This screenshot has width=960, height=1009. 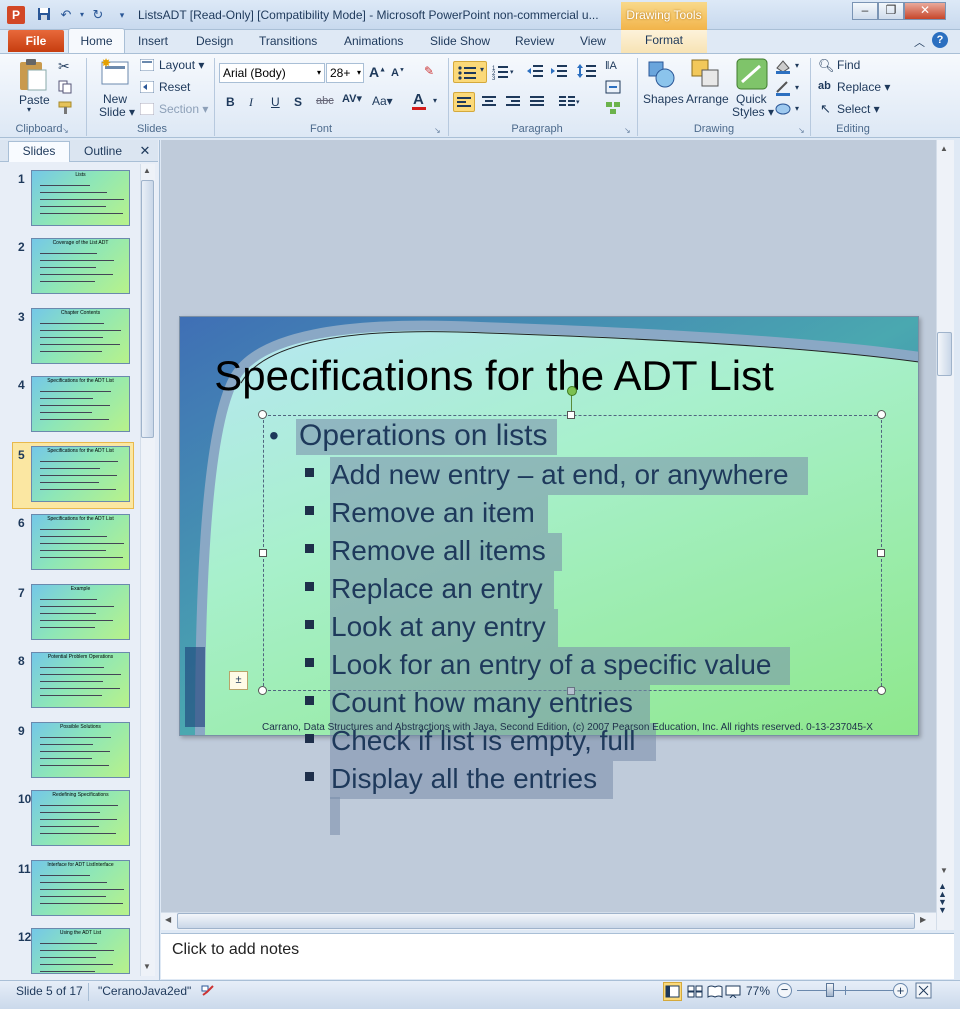 I want to click on close-button: ✕, so click(x=925, y=11).